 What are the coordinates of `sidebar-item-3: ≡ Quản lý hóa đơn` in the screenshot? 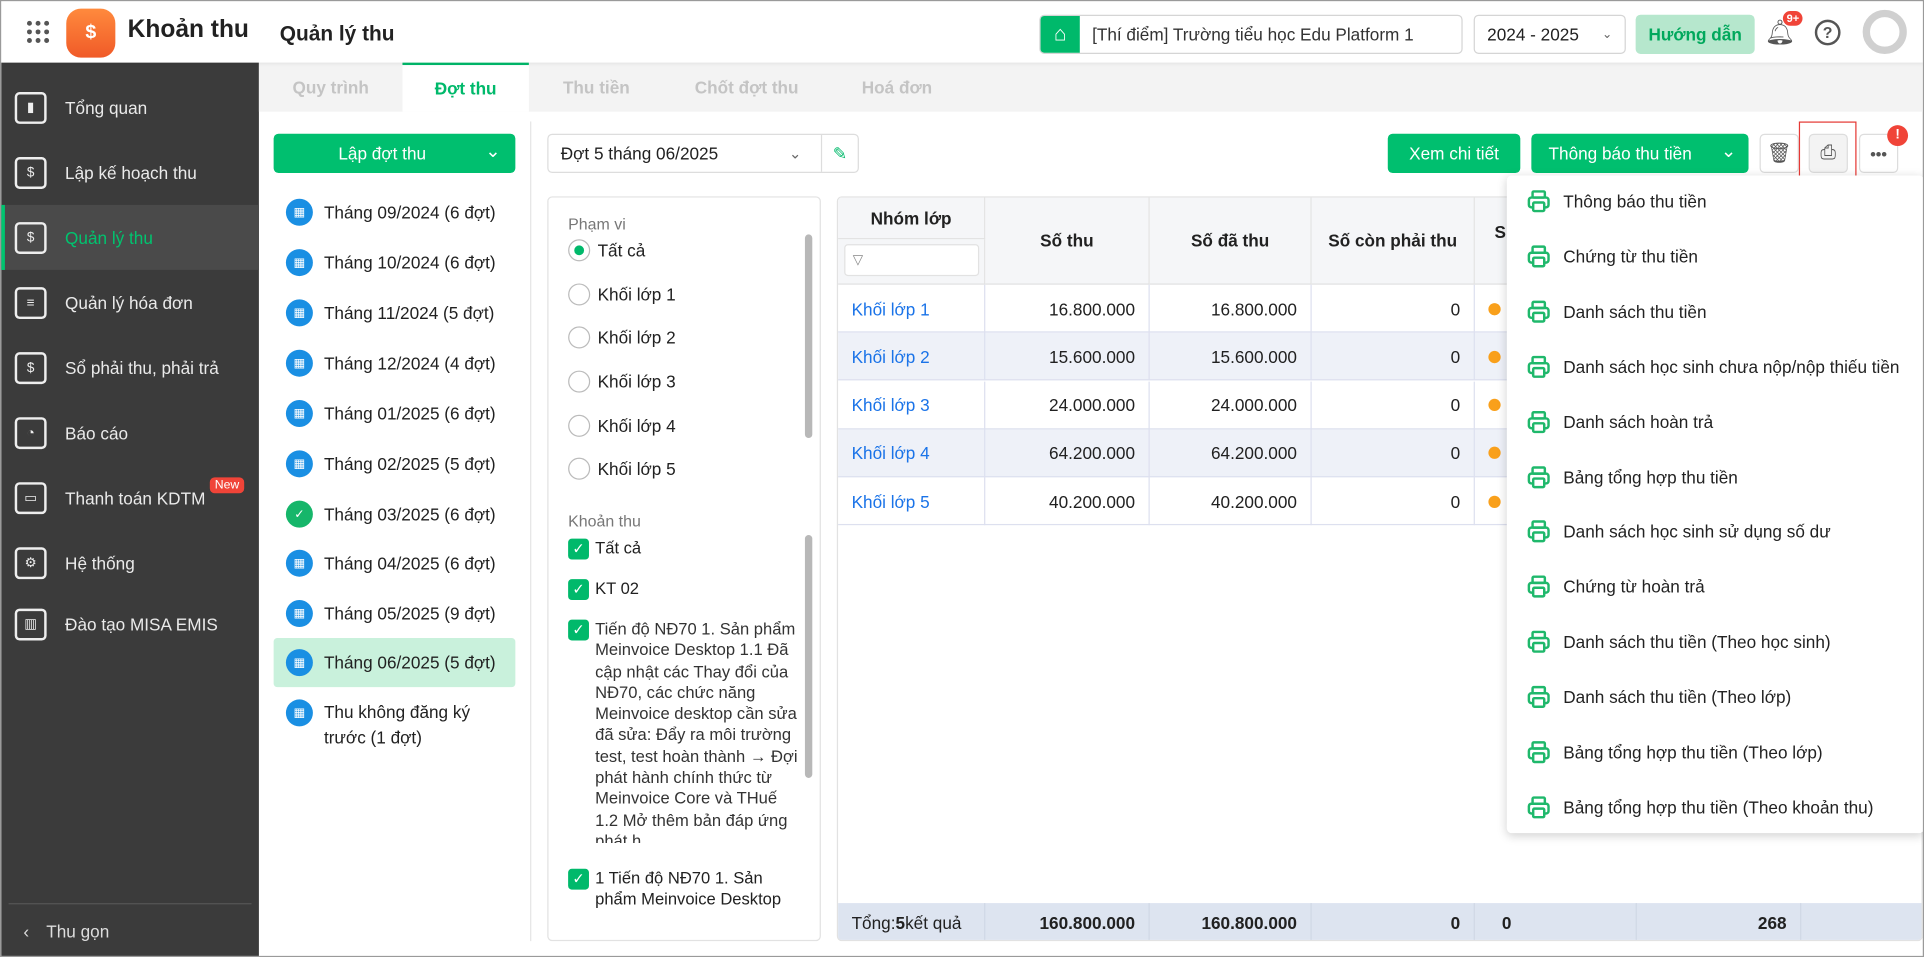 It's located at (130, 302).